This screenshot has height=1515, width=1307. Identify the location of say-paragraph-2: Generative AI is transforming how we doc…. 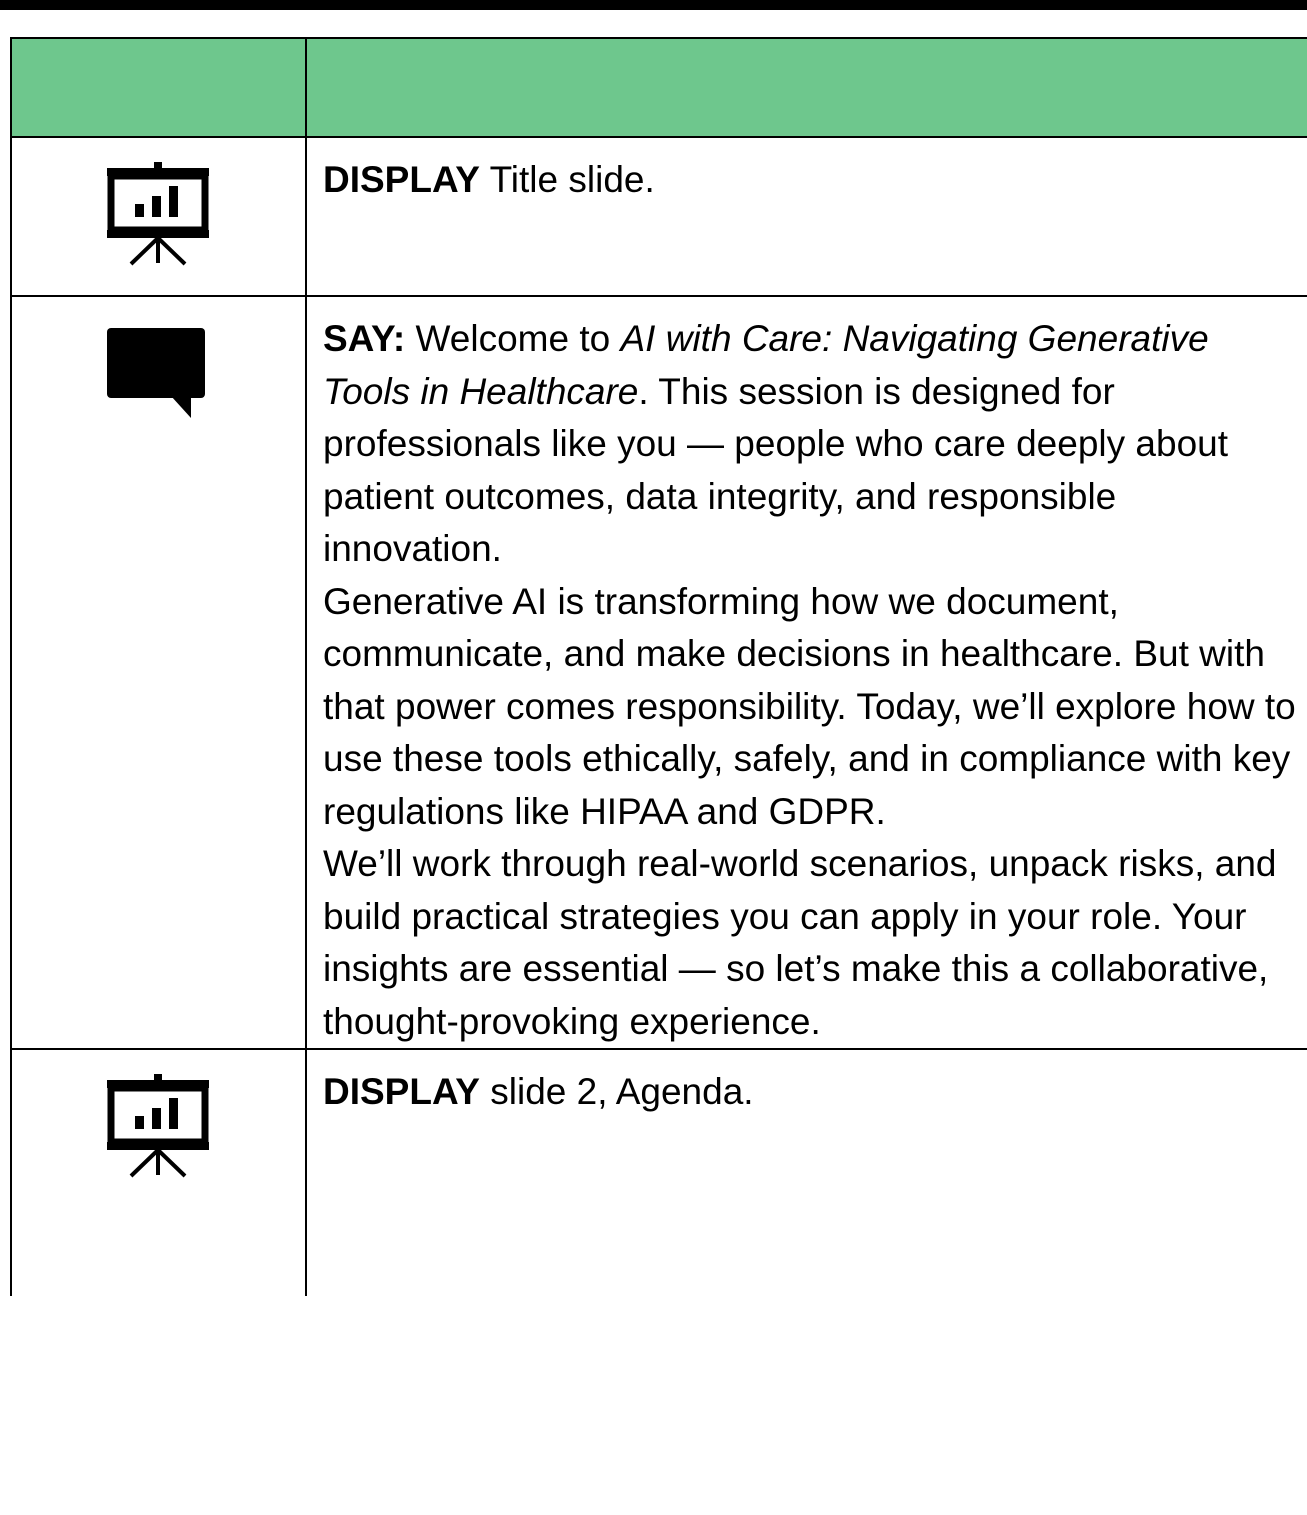
(809, 706).